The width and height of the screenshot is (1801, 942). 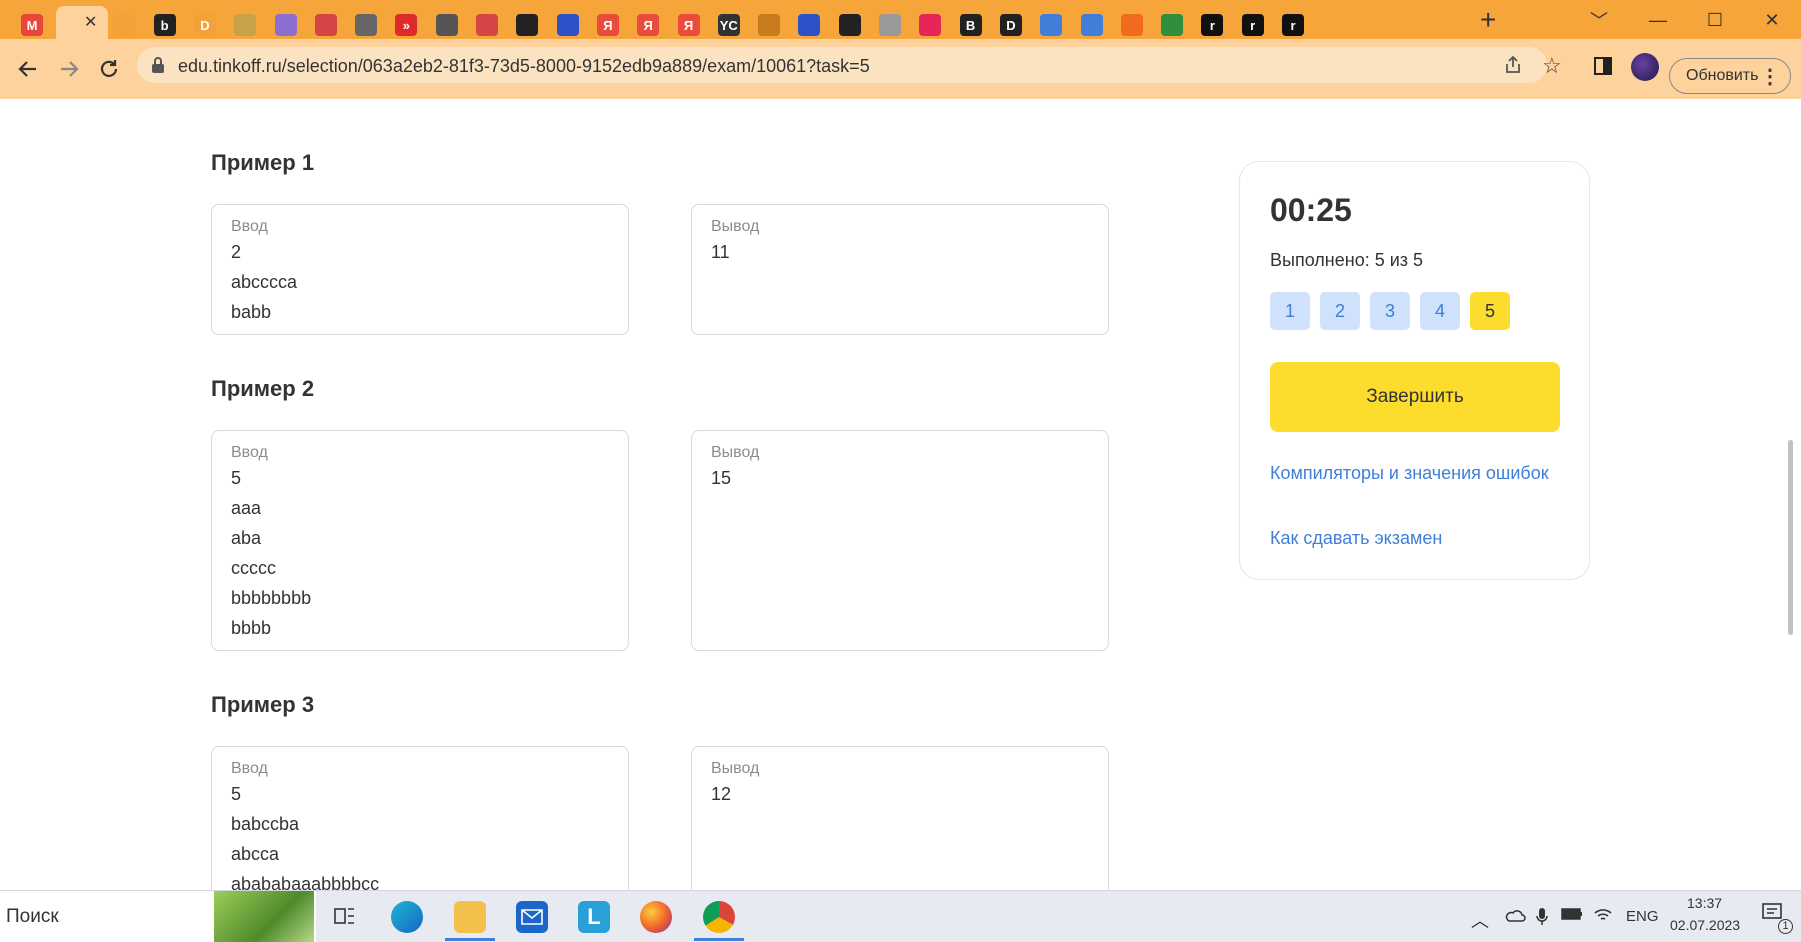 I want to click on chrome-icon, so click(x=719, y=917).